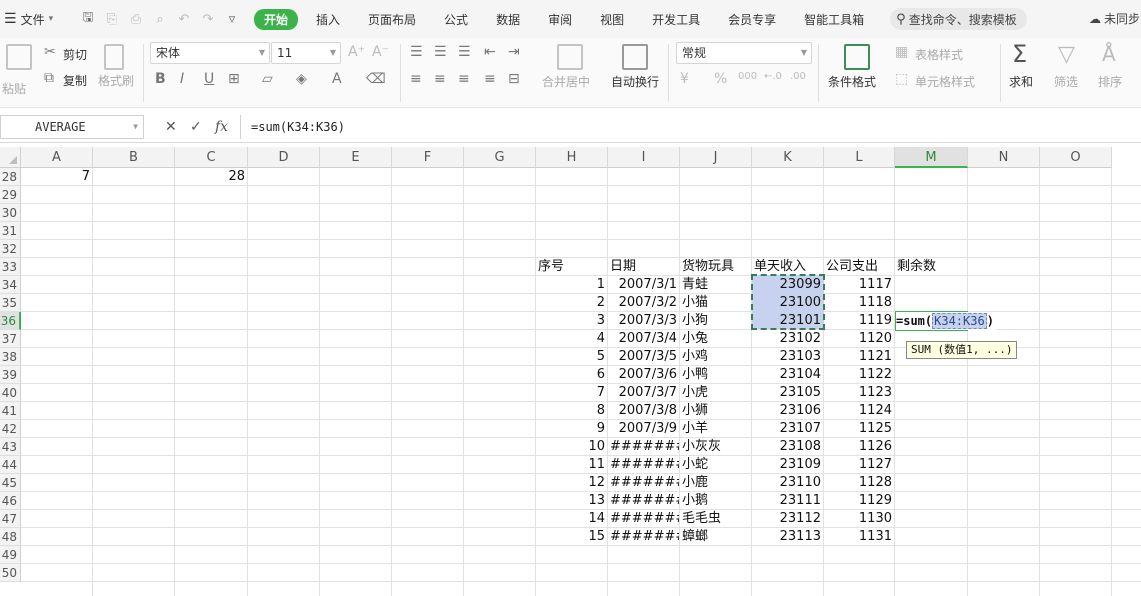 This screenshot has height=596, width=1141. I want to click on cell-serial: 13, so click(571, 501).